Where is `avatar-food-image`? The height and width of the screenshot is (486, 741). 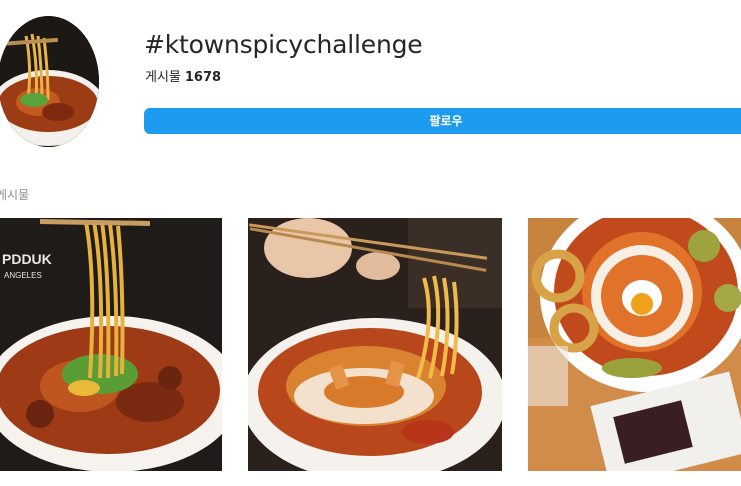 avatar-food-image is located at coordinates (49, 81).